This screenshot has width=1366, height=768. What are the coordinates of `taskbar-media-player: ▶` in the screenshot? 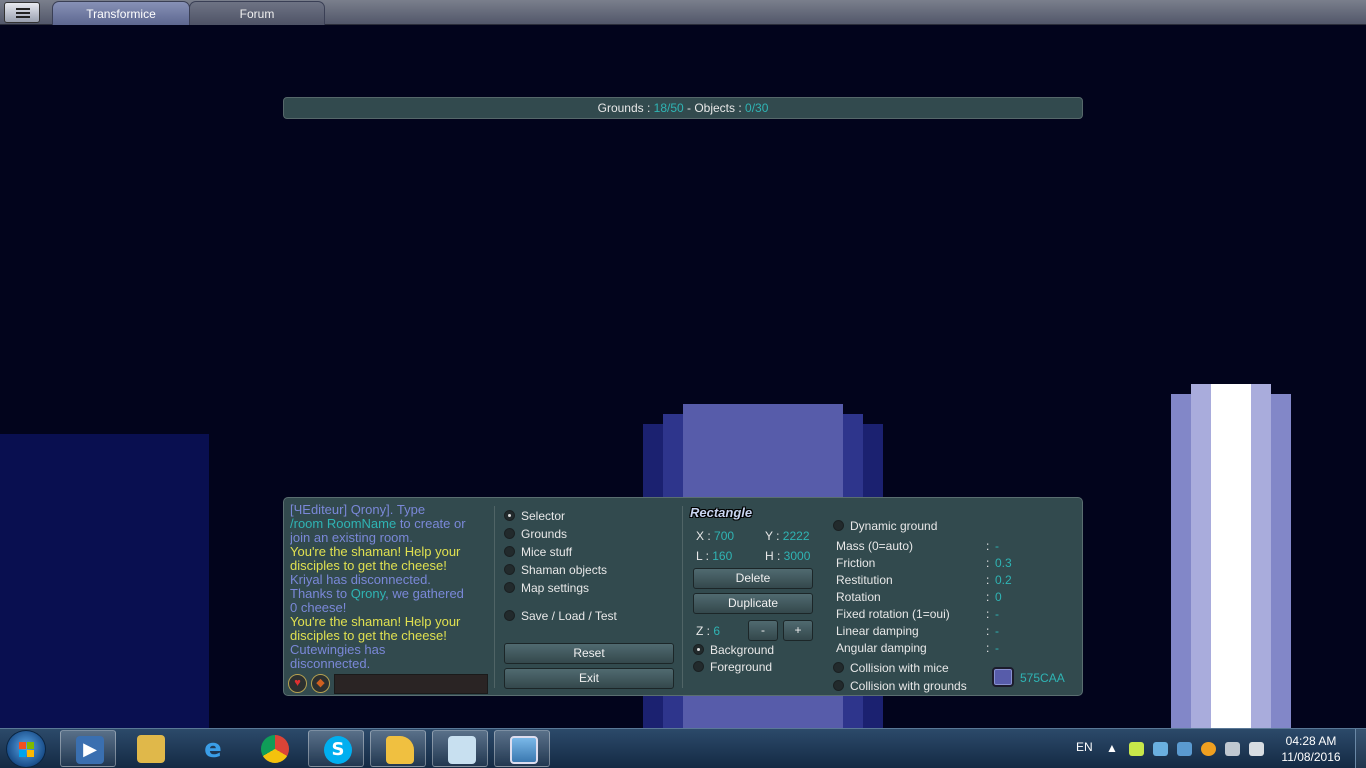 It's located at (88, 748).